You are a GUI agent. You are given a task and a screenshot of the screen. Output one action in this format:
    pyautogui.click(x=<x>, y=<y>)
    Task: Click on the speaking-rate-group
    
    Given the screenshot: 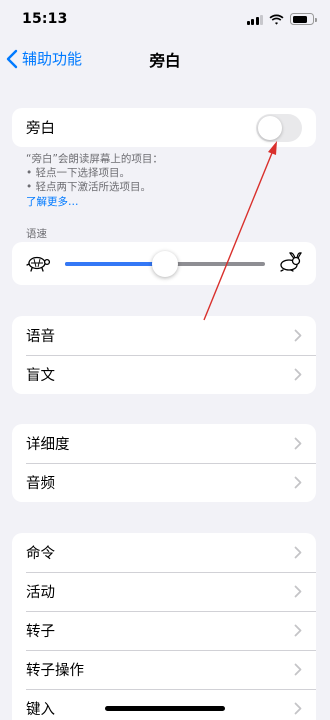 What is the action you would take?
    pyautogui.click(x=164, y=263)
    